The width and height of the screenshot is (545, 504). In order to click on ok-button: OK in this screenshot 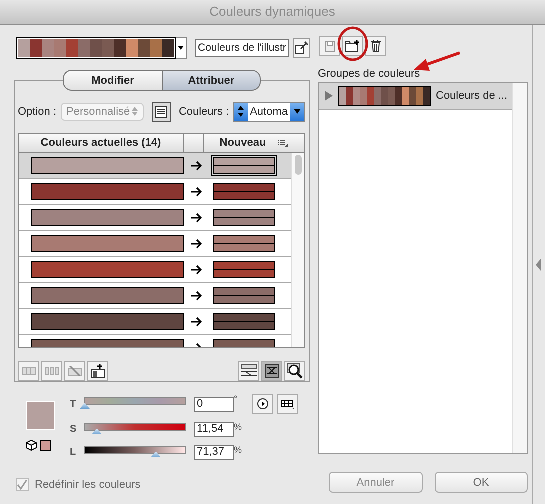, I will do `click(481, 482)`.